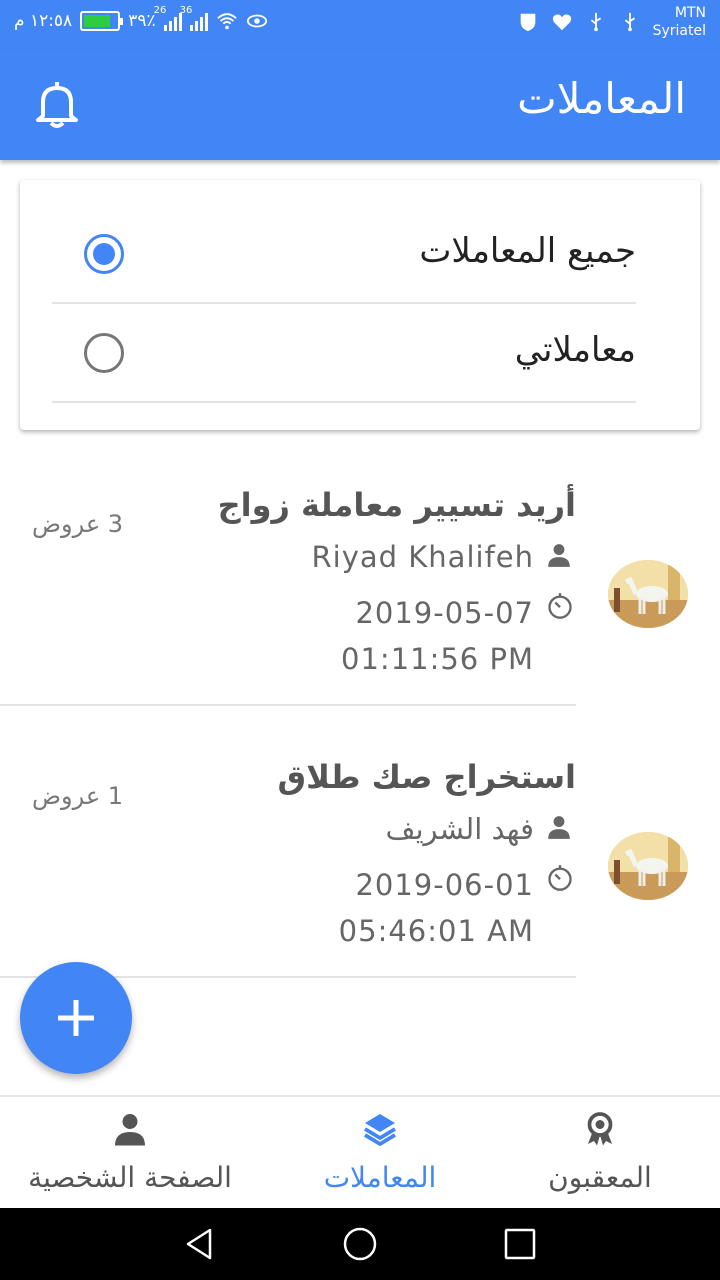 The width and height of the screenshot is (720, 1280). What do you see at coordinates (194, 18) in the screenshot?
I see `signal-icon-2: 36` at bounding box center [194, 18].